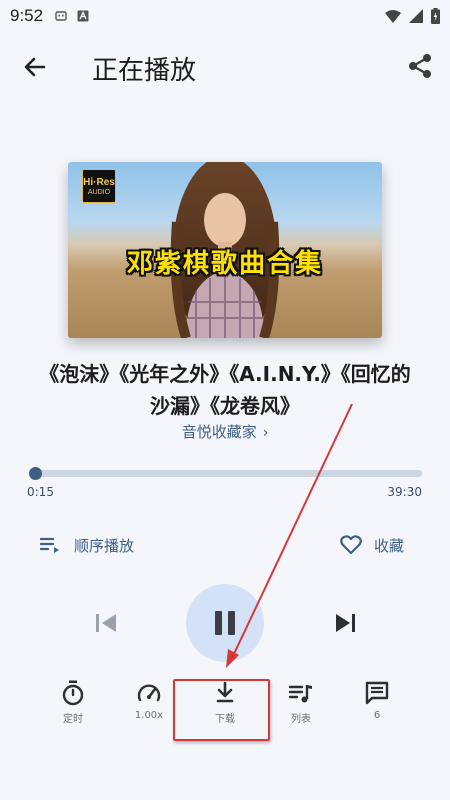 This screenshot has width=450, height=800. I want to click on seek-thumb, so click(36, 473).